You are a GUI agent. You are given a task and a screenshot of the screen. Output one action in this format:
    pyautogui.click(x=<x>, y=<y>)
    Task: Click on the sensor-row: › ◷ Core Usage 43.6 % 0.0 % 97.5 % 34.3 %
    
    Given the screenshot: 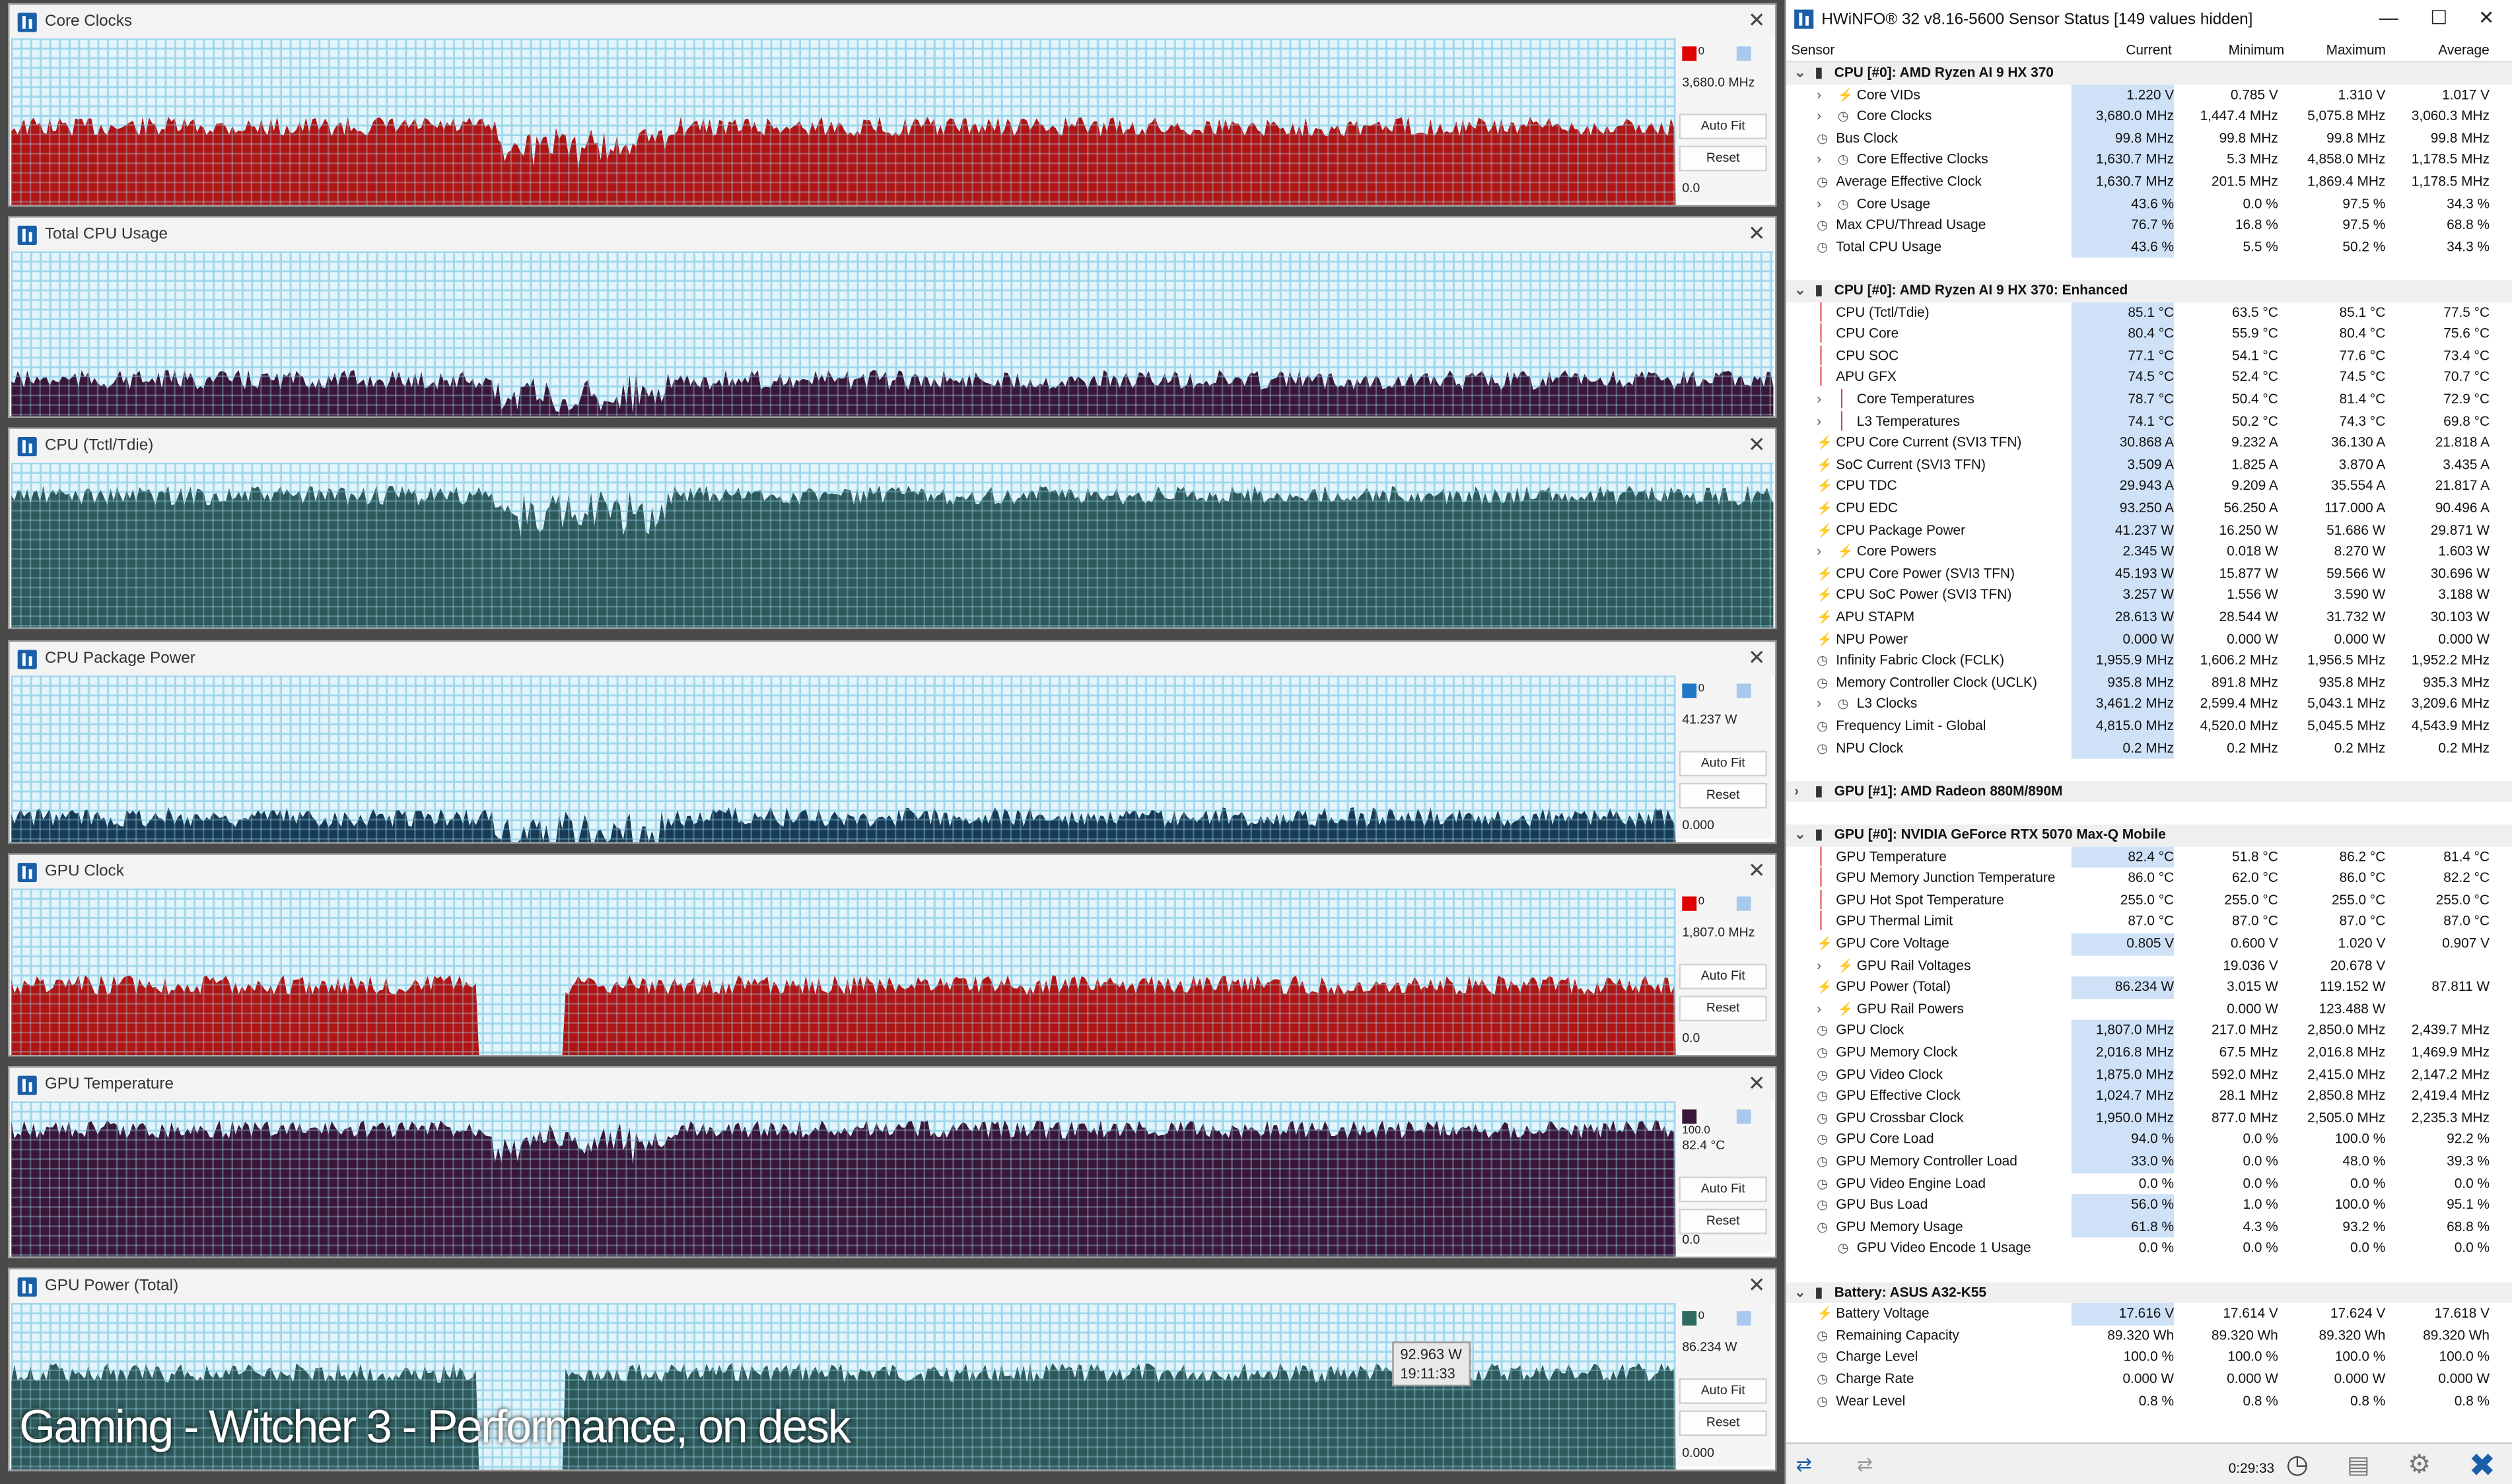 What is the action you would take?
    pyautogui.click(x=2149, y=204)
    